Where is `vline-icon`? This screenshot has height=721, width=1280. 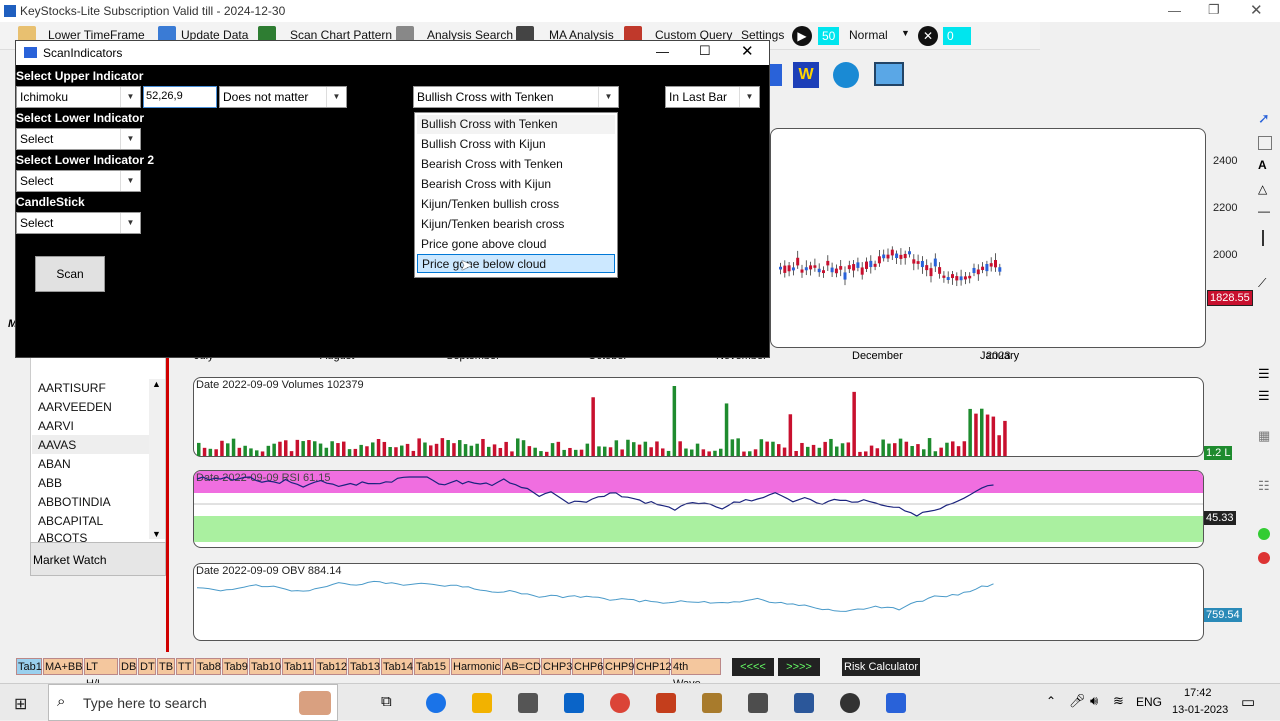
vline-icon is located at coordinates (1263, 238).